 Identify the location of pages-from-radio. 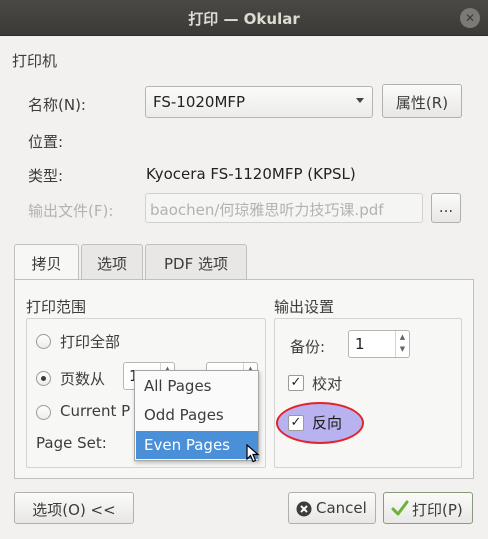
(43, 378).